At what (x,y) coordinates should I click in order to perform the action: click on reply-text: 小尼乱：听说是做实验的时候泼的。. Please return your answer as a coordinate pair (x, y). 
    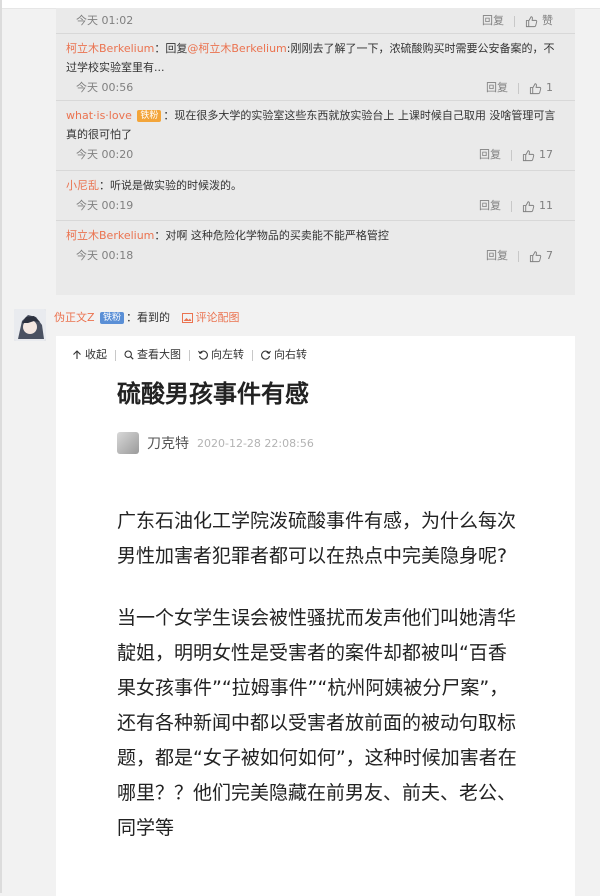
    Looking at the image, I should click on (315, 183).